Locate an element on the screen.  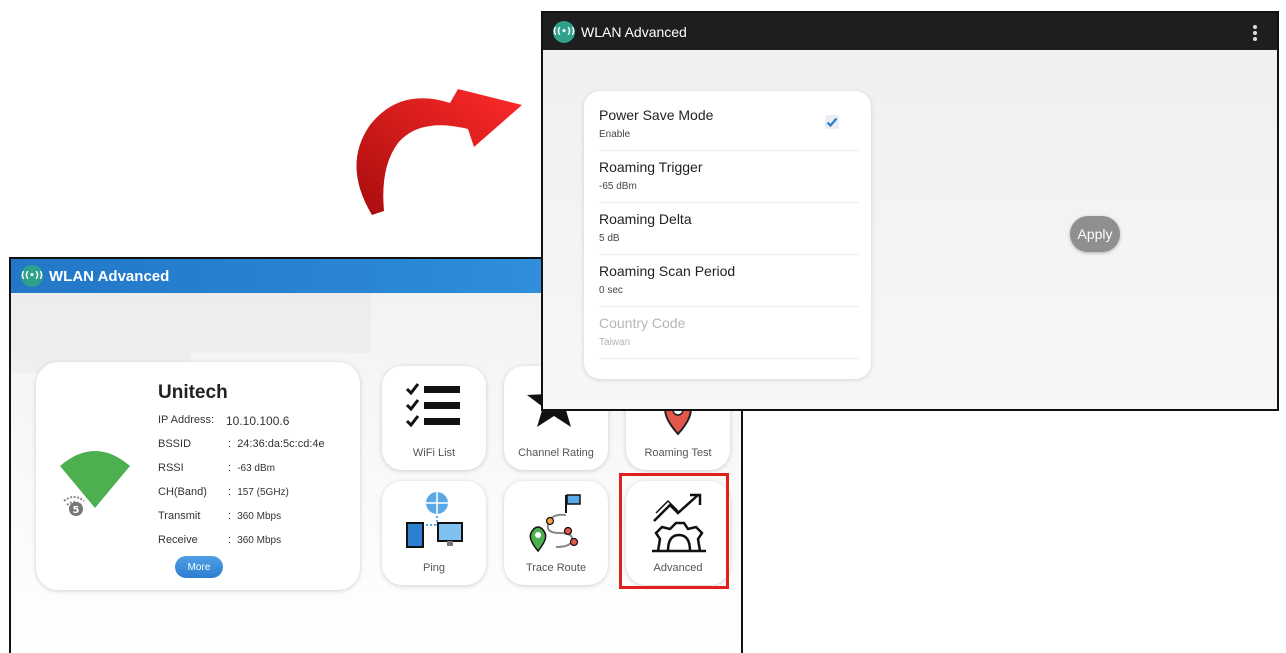
tile-label: WiFi List is located at coordinates (434, 453).